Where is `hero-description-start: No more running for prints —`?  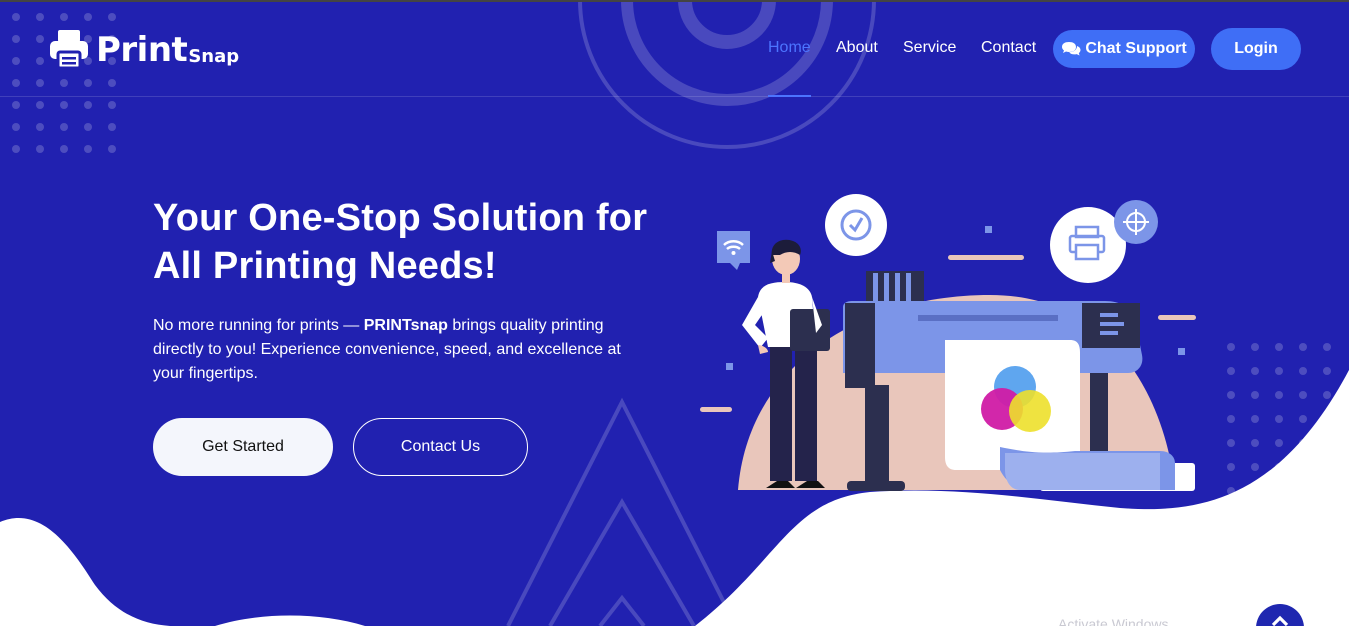 hero-description-start: No more running for prints — is located at coordinates (258, 325).